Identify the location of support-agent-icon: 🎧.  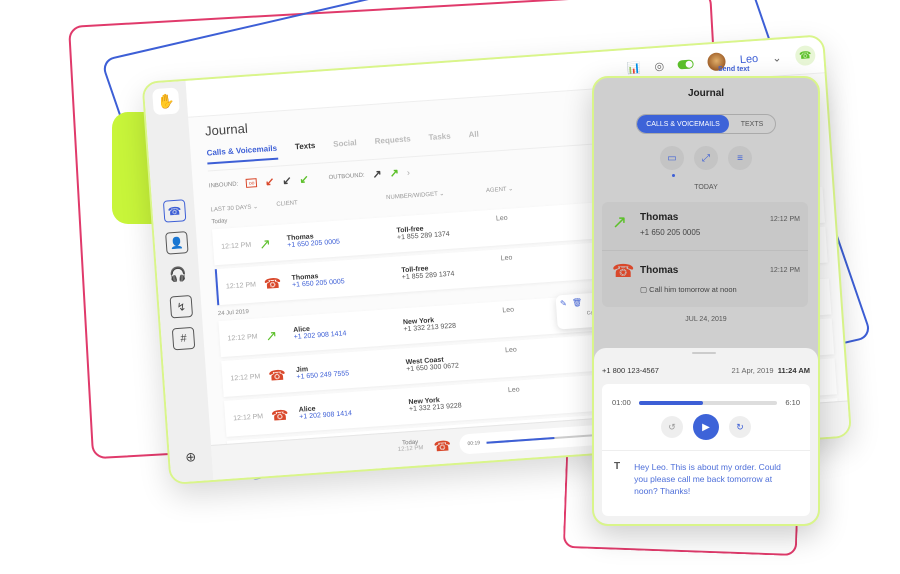
(177, 273).